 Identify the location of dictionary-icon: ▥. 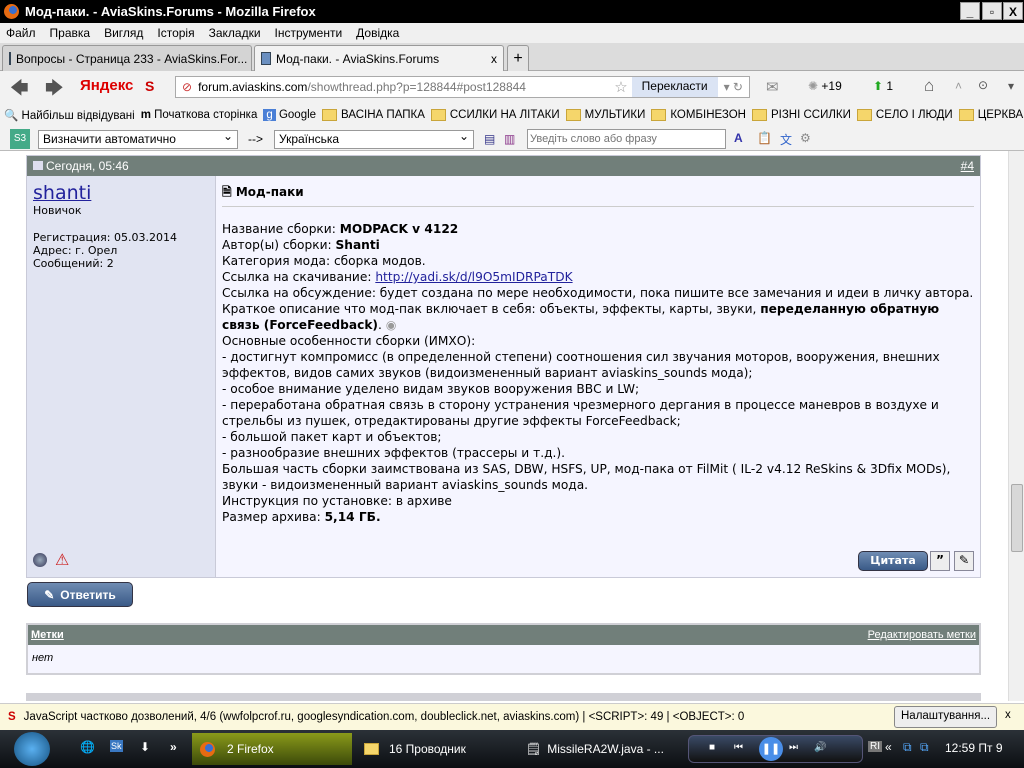
(509, 139).